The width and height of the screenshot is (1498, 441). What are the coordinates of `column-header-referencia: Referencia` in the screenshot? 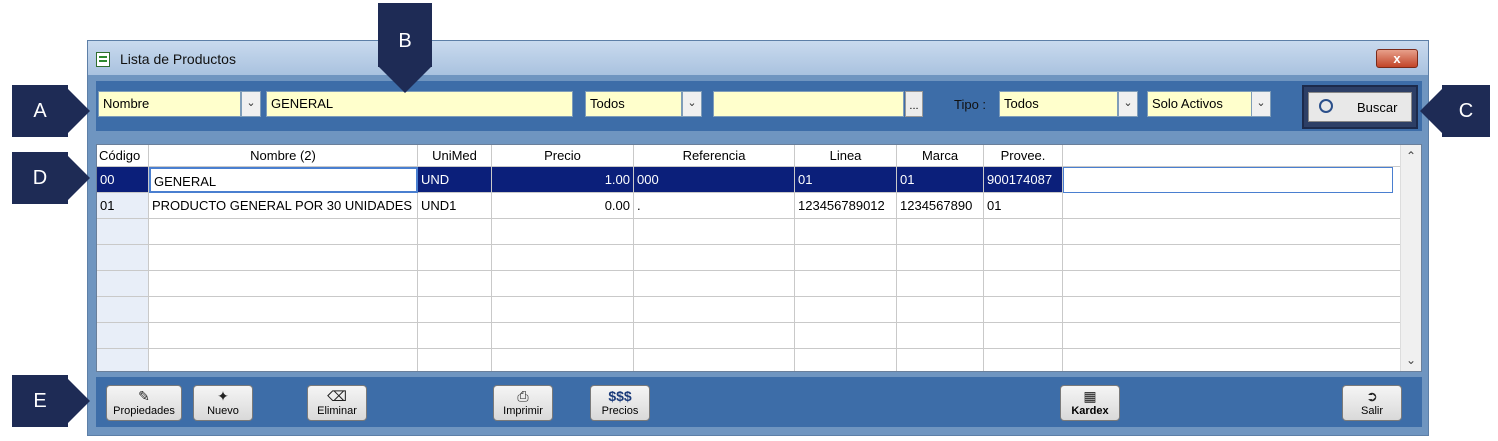 It's located at (714, 156).